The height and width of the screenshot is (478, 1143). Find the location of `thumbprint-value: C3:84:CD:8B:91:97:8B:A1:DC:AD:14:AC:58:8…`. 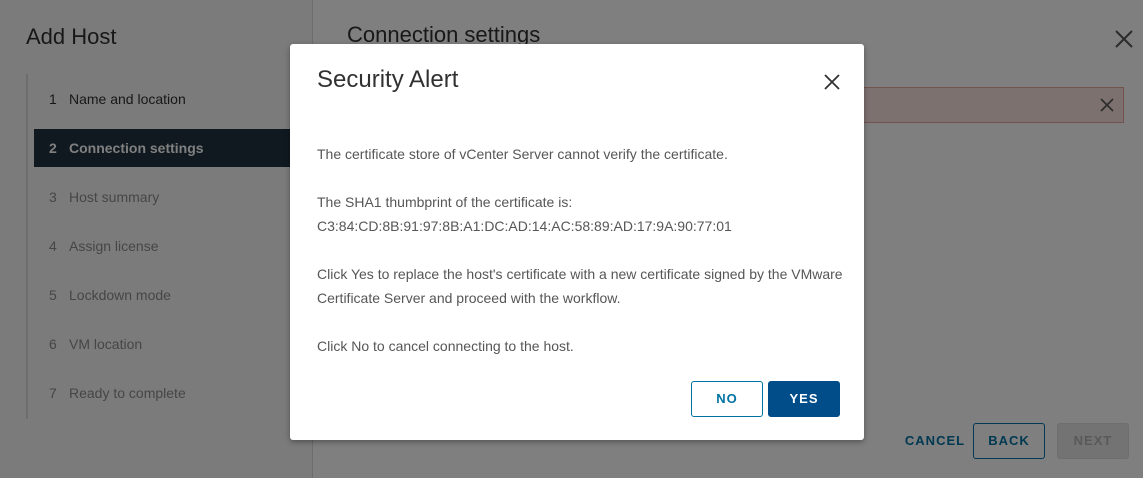

thumbprint-value: C3:84:CD:8B:91:97:8B:A1:DC:AD:14:AC:58:8… is located at coordinates (524, 226).